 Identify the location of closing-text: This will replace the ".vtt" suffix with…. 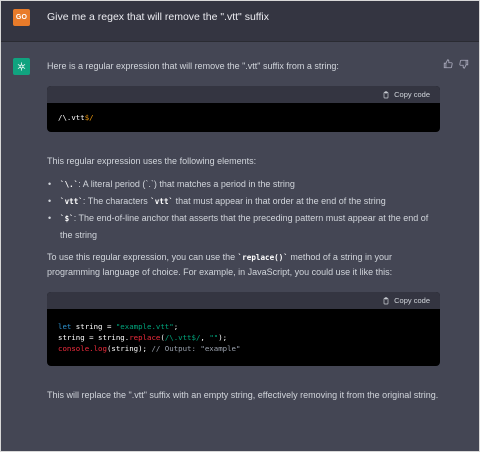
(243, 395).